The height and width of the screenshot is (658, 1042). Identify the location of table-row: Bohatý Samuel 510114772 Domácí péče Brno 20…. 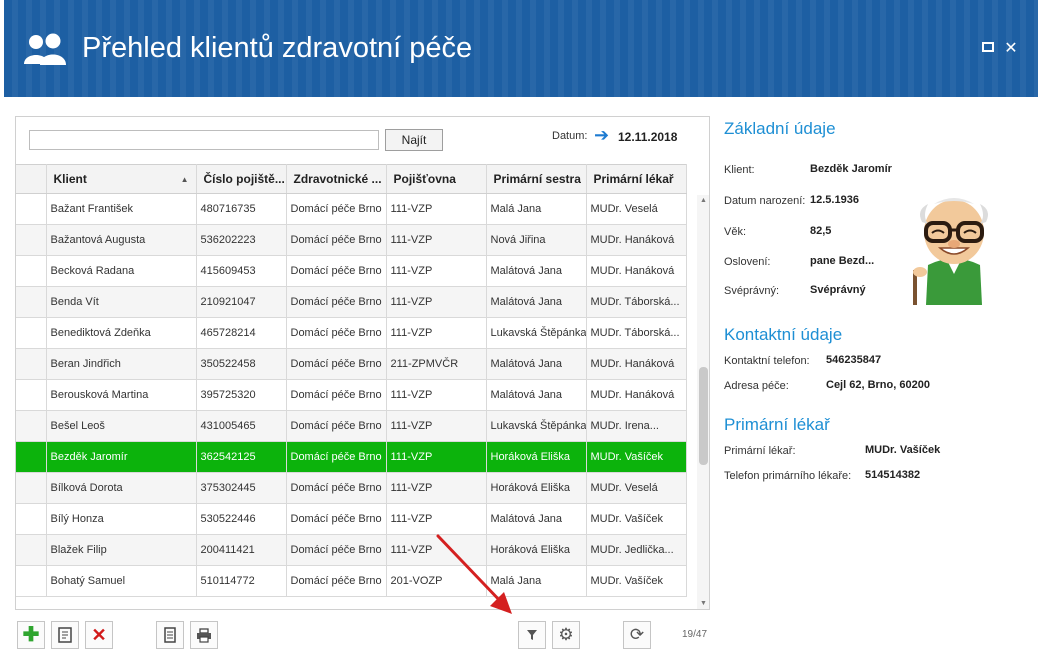
(351, 581).